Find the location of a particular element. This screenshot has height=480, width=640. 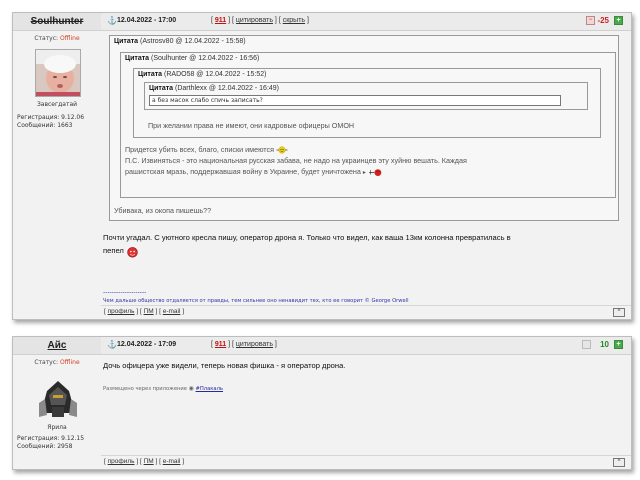

avatar-baby-image is located at coordinates (58, 73).